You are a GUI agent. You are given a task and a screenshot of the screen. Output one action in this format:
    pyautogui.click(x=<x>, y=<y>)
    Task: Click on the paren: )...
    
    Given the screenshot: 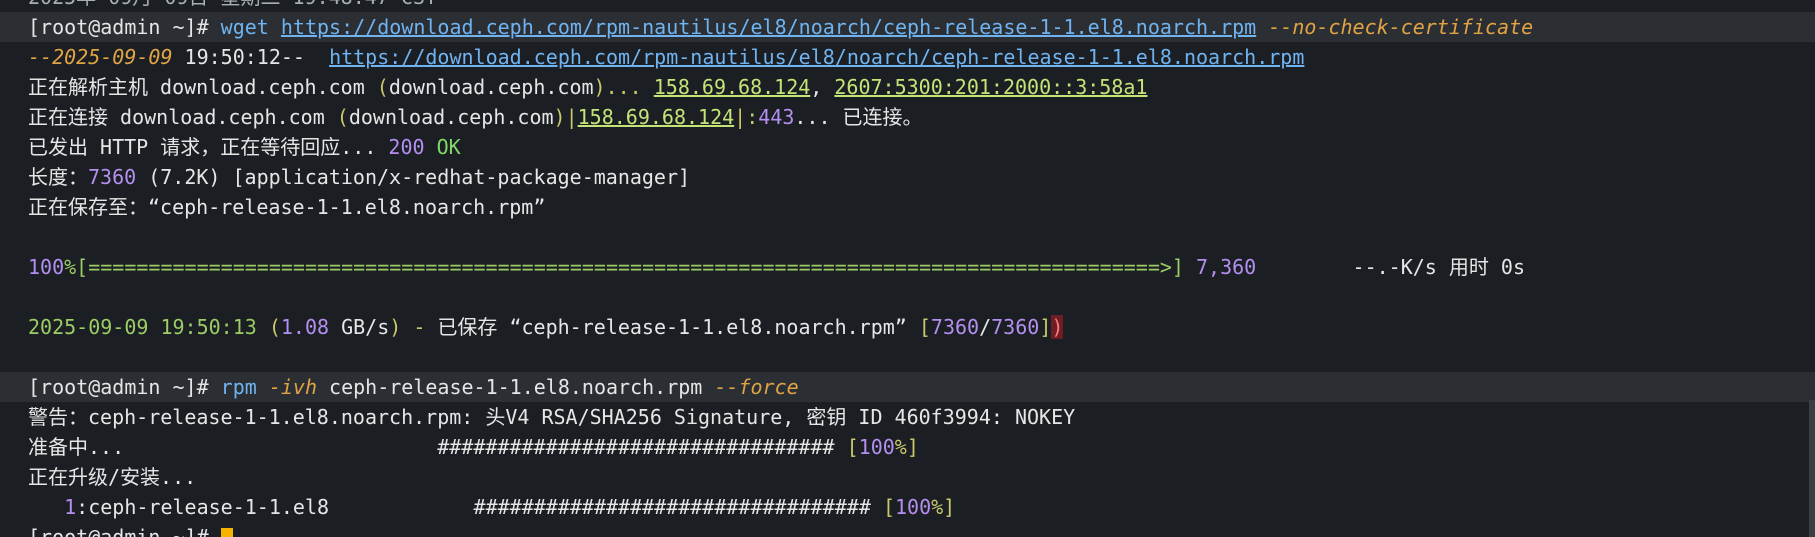 What is the action you would take?
    pyautogui.click(x=623, y=87)
    